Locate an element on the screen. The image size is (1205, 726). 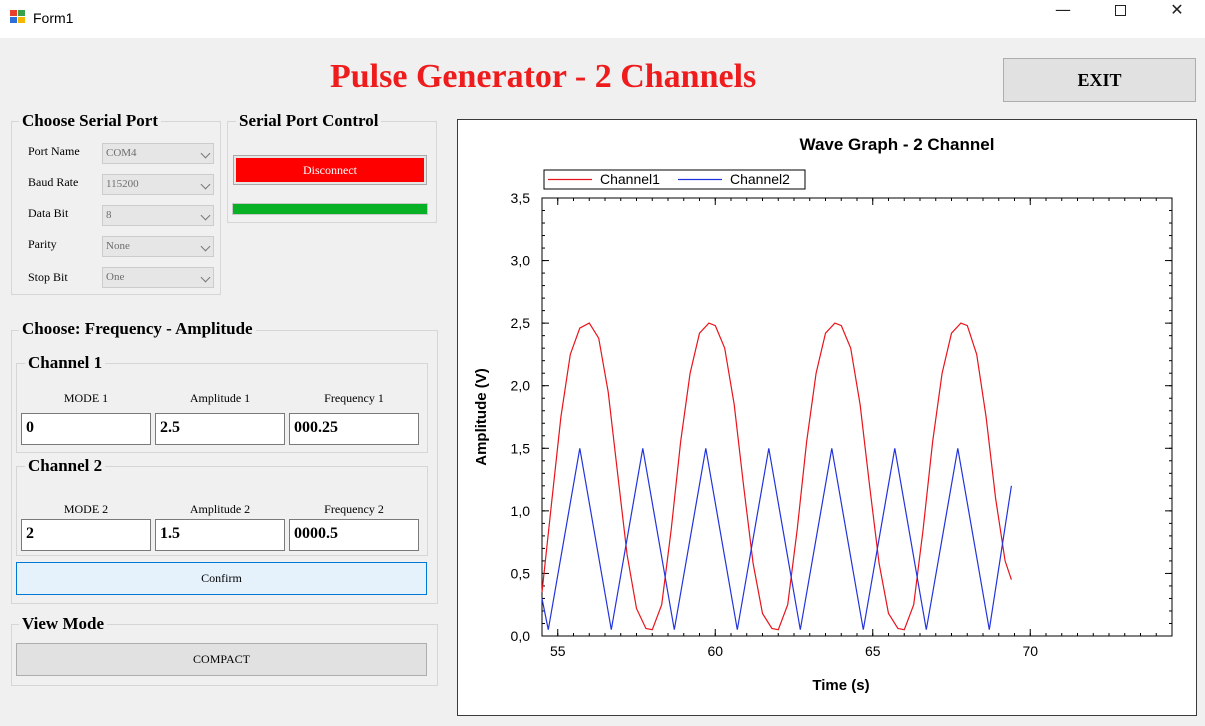
serial-port-group-title: Choose Serial Port is located at coordinates (90, 121).